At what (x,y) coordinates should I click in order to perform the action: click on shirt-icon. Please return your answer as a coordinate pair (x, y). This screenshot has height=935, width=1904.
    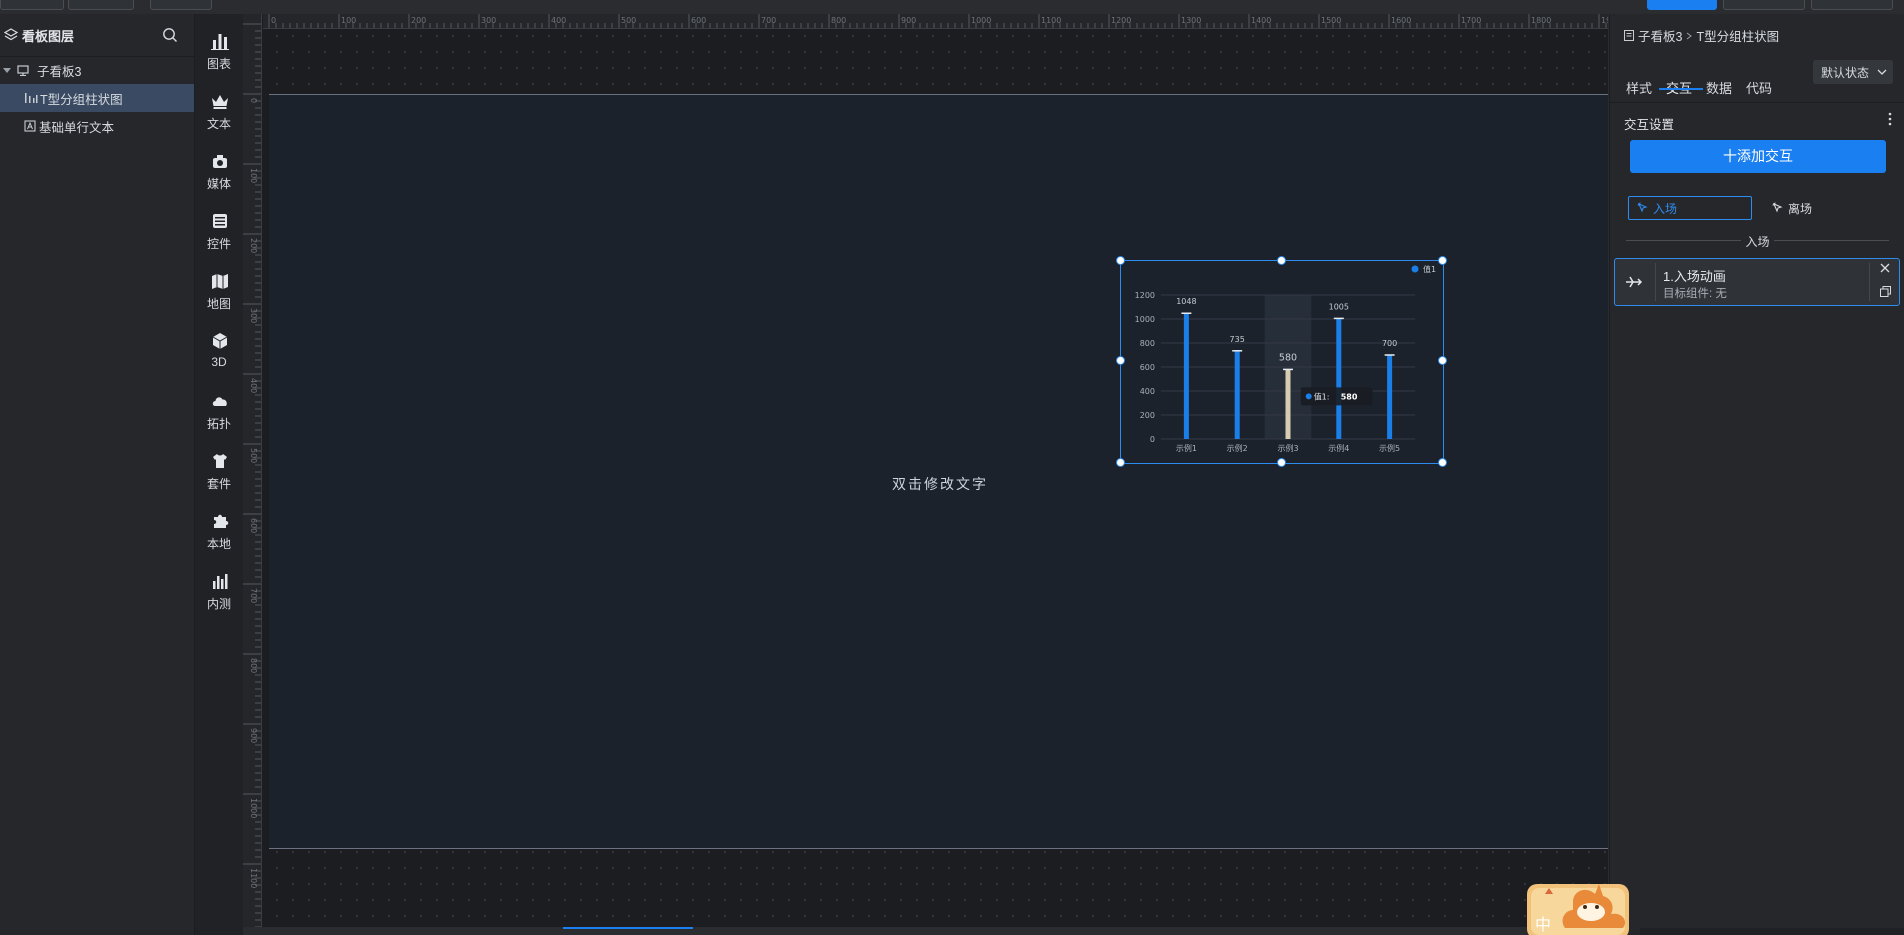
    Looking at the image, I should click on (220, 461).